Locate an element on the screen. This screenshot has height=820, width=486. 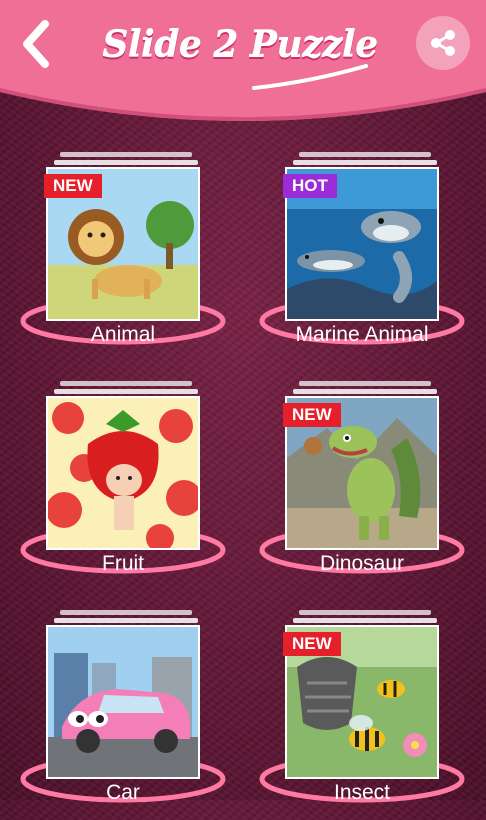
back-button is located at coordinates (36, 44).